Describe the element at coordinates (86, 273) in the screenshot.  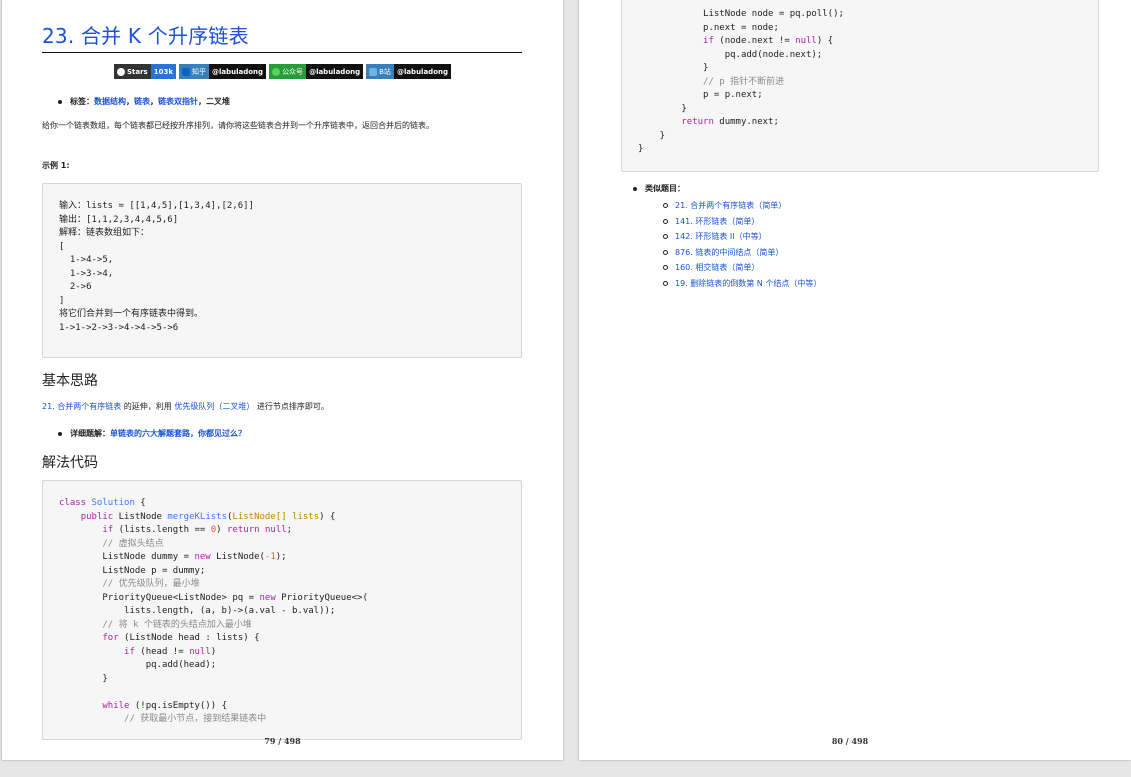
I see `example-line: 1->3->4,` at that location.